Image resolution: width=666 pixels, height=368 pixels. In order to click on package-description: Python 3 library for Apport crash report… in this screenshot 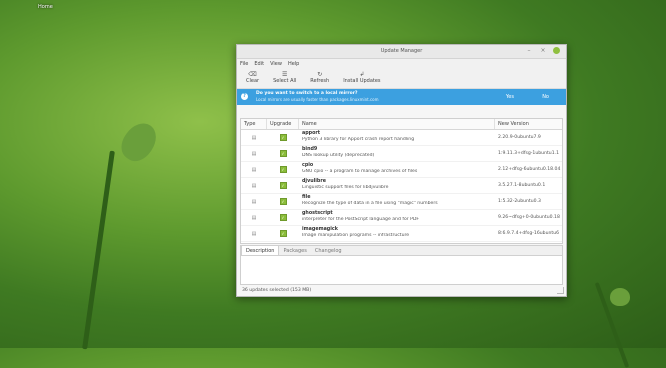, I will do `click(358, 139)`.